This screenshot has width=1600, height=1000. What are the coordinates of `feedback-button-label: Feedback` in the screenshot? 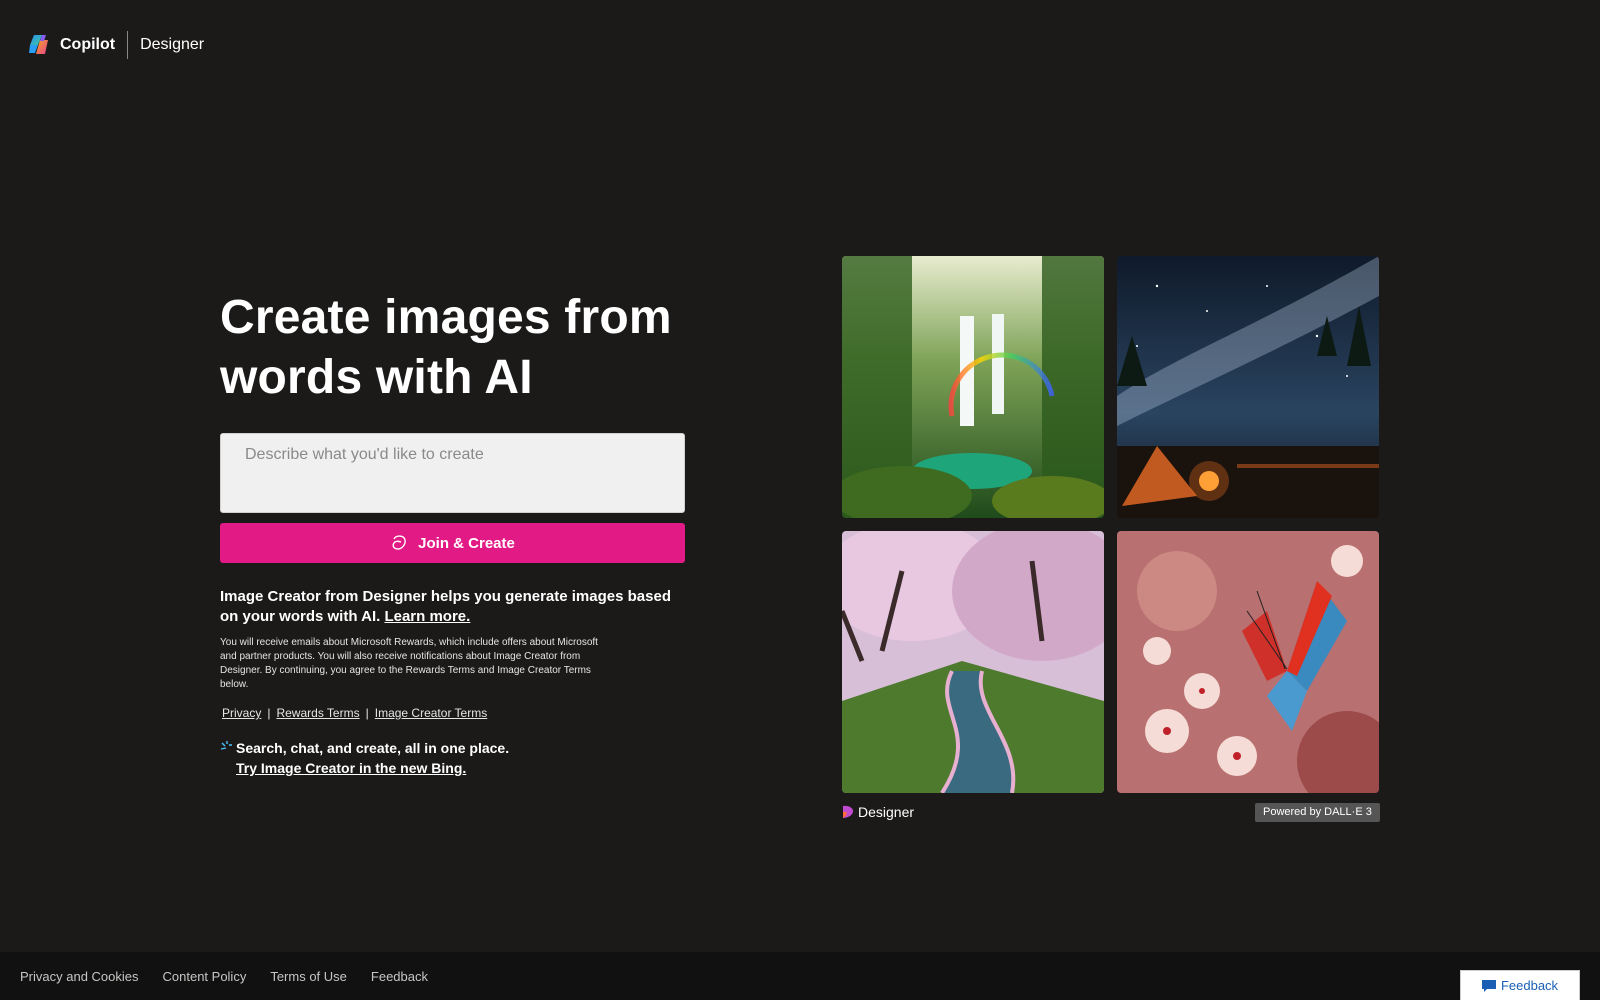 It's located at (1529, 985).